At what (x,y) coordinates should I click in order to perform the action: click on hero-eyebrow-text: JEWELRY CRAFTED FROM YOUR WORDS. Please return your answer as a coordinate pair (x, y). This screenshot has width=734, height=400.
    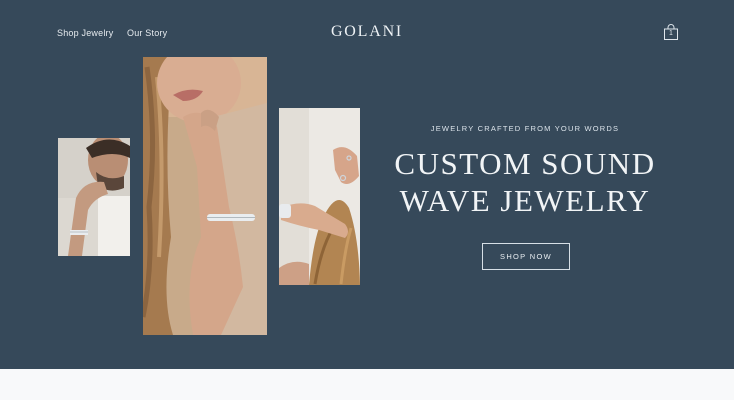
    Looking at the image, I should click on (525, 128).